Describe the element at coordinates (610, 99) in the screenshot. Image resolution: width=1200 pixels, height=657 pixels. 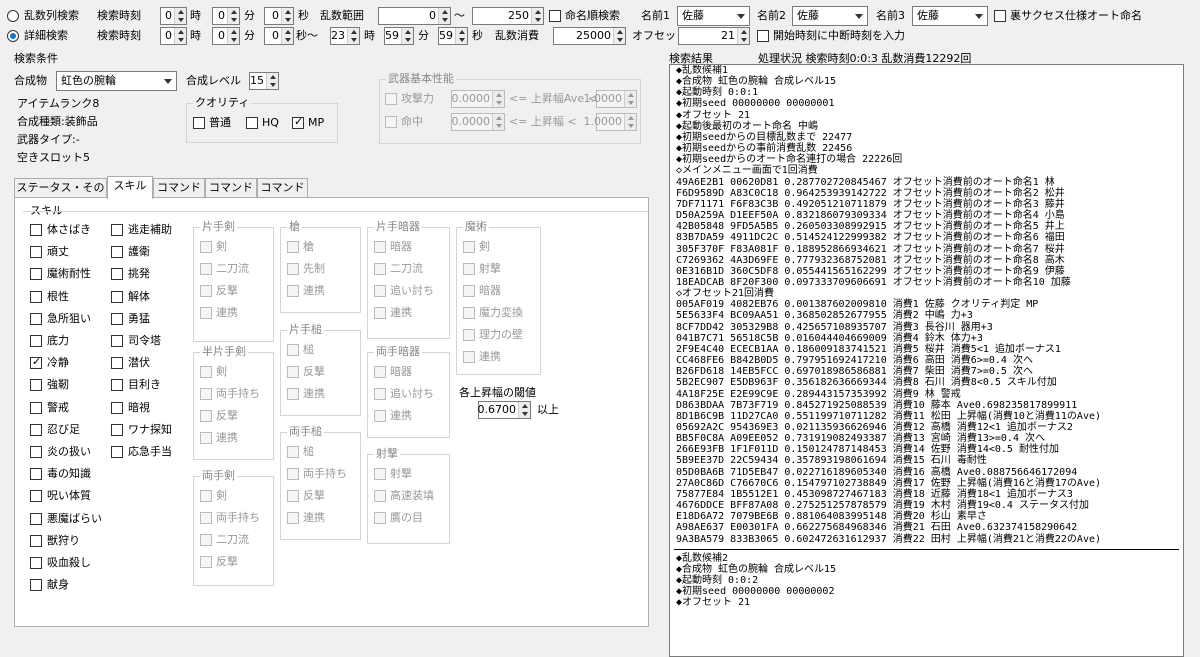
I see `atk-max-spinner: 1.0000` at that location.